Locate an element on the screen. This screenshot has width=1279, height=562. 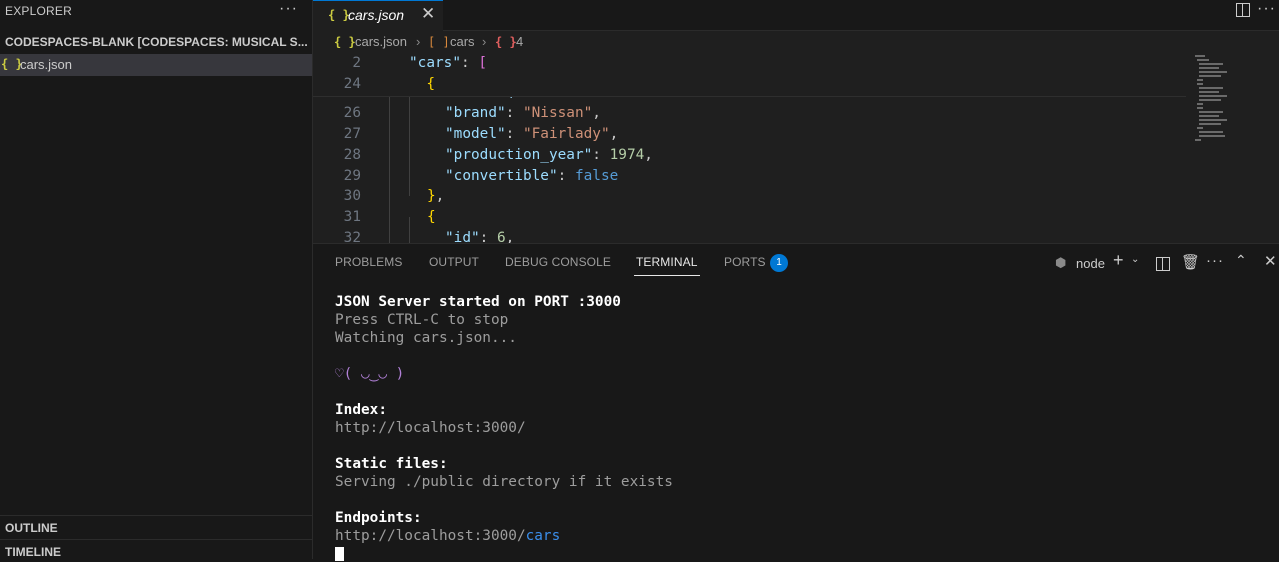
sticky-scroll-header: 2 "cars": [ 24 { is located at coordinates (749, 75).